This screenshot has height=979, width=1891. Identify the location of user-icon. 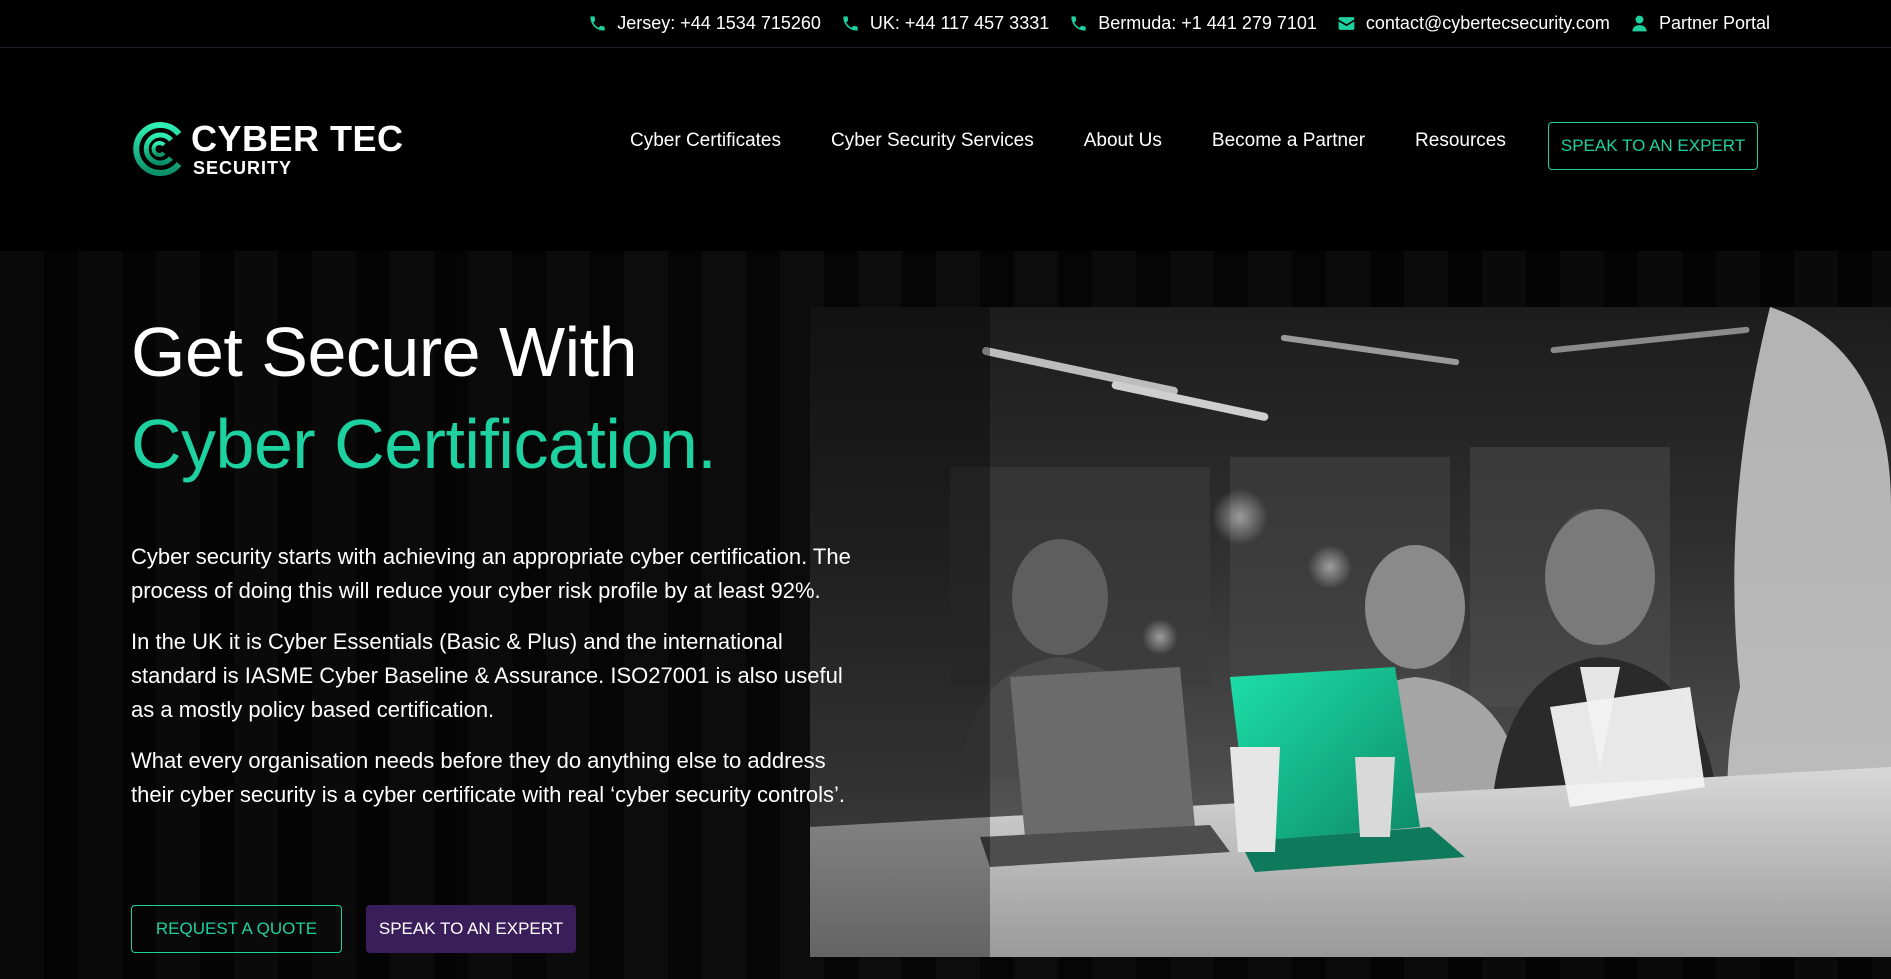
(1639, 23).